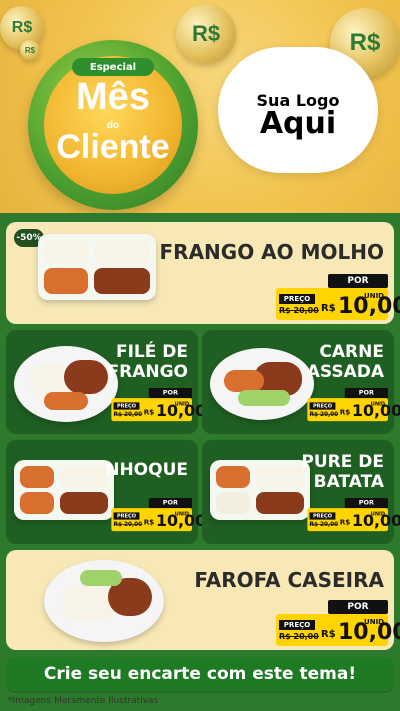  I want to click on badge-title-cliente: Cliente, so click(113, 147).